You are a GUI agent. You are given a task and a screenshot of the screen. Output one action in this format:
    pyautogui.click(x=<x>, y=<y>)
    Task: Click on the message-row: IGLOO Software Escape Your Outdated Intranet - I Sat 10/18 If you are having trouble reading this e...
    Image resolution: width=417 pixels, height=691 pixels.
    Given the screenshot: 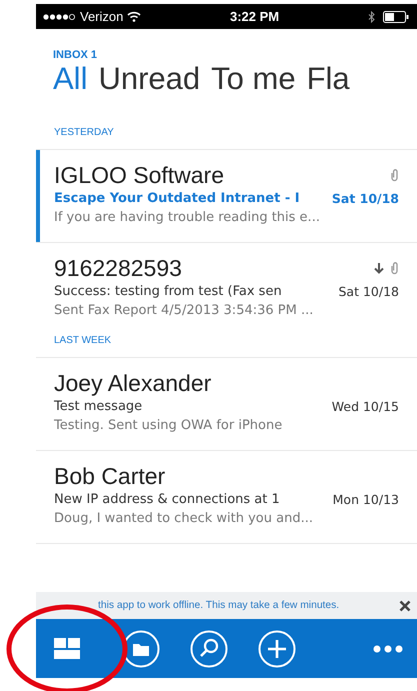 What is the action you would take?
    pyautogui.click(x=226, y=195)
    